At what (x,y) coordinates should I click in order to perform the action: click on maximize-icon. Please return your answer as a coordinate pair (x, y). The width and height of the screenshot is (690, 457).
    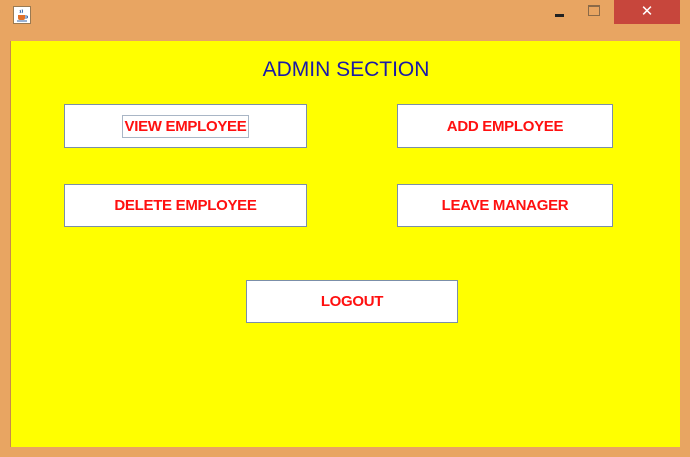
    Looking at the image, I should click on (594, 10).